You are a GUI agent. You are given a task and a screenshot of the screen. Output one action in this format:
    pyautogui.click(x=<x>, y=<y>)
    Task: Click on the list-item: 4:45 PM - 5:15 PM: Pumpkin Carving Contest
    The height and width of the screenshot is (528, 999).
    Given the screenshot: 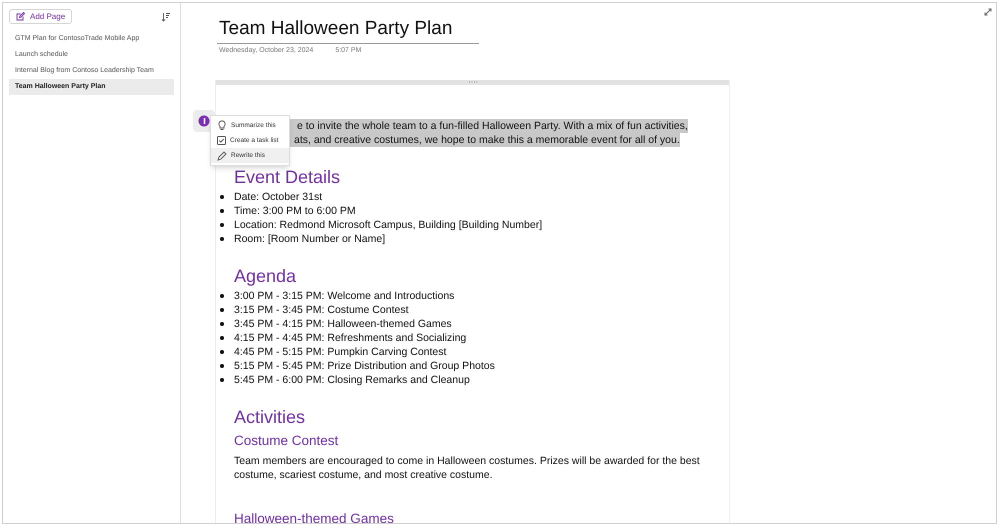 What is the action you would take?
    pyautogui.click(x=340, y=351)
    